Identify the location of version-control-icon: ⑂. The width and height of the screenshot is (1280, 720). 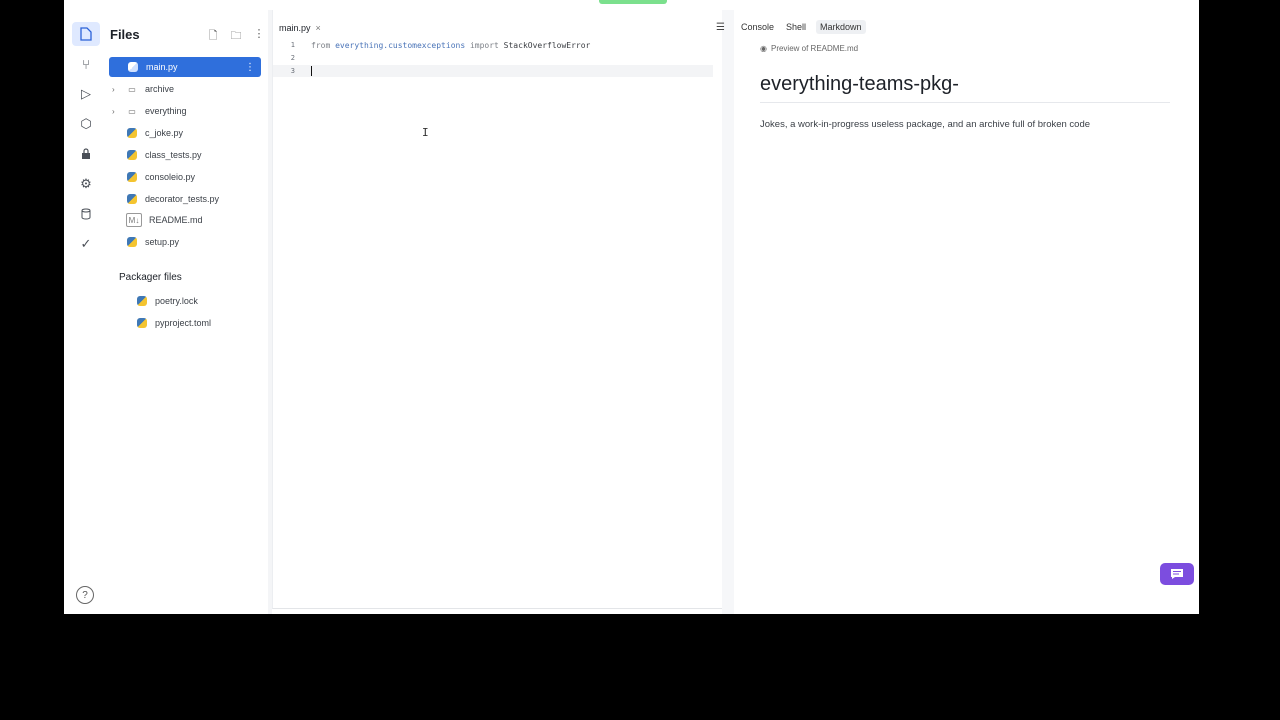
(86, 64).